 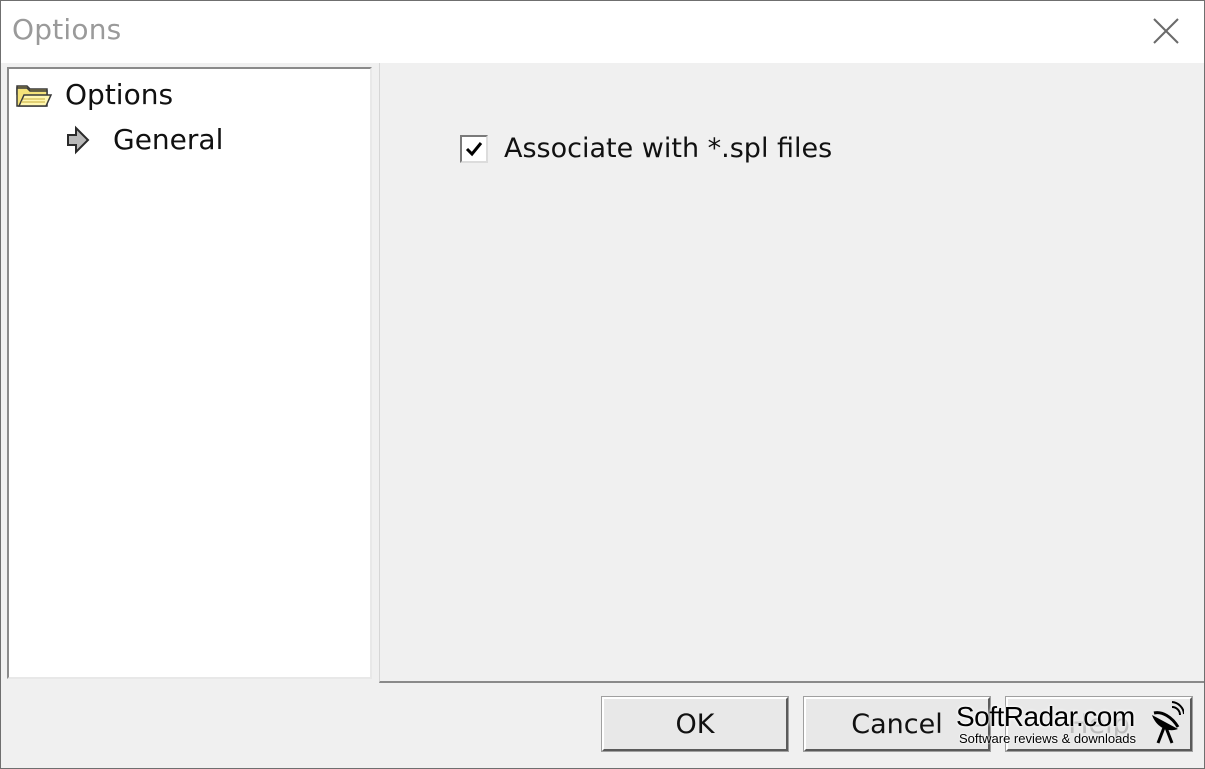 What do you see at coordinates (1045, 716) in the screenshot?
I see `watermark-title: SoftRadar.com` at bounding box center [1045, 716].